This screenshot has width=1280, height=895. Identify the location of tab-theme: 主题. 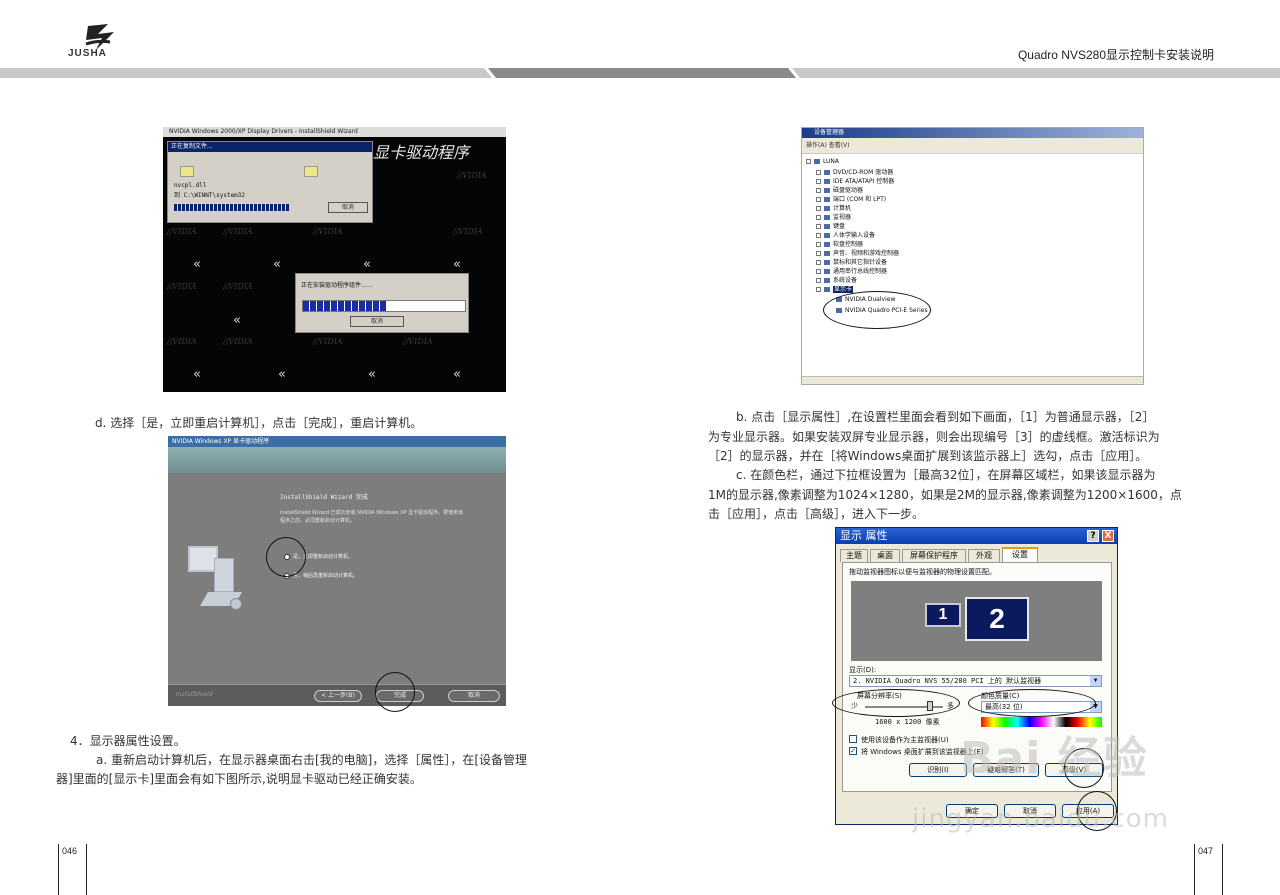
(854, 555).